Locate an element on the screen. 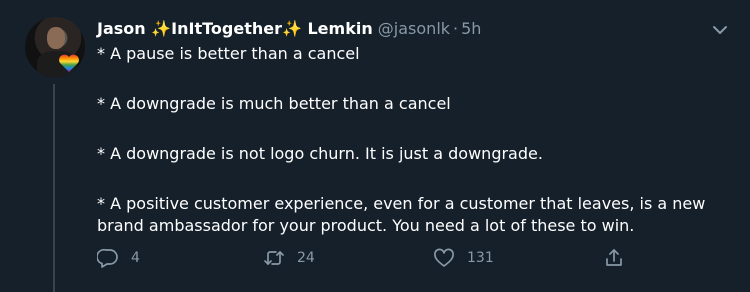 This screenshot has width=750, height=292. retweet-button: 24 is located at coordinates (289, 258).